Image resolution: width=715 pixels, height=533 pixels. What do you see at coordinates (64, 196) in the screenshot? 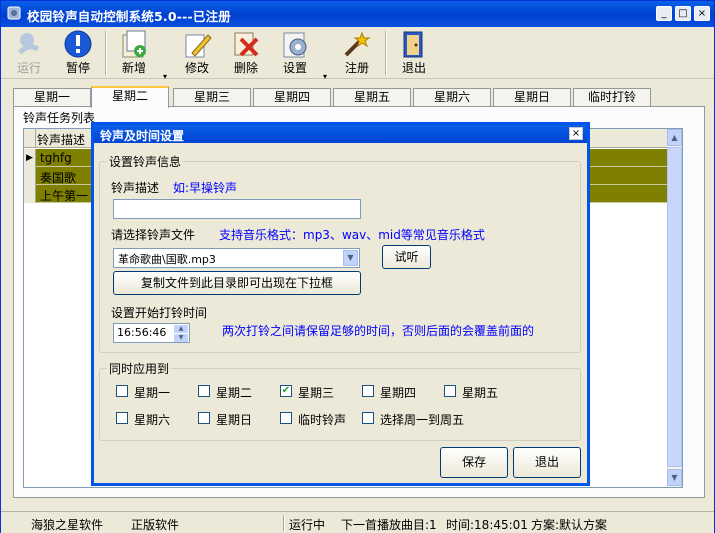
I see `row-cell: 上午第一` at bounding box center [64, 196].